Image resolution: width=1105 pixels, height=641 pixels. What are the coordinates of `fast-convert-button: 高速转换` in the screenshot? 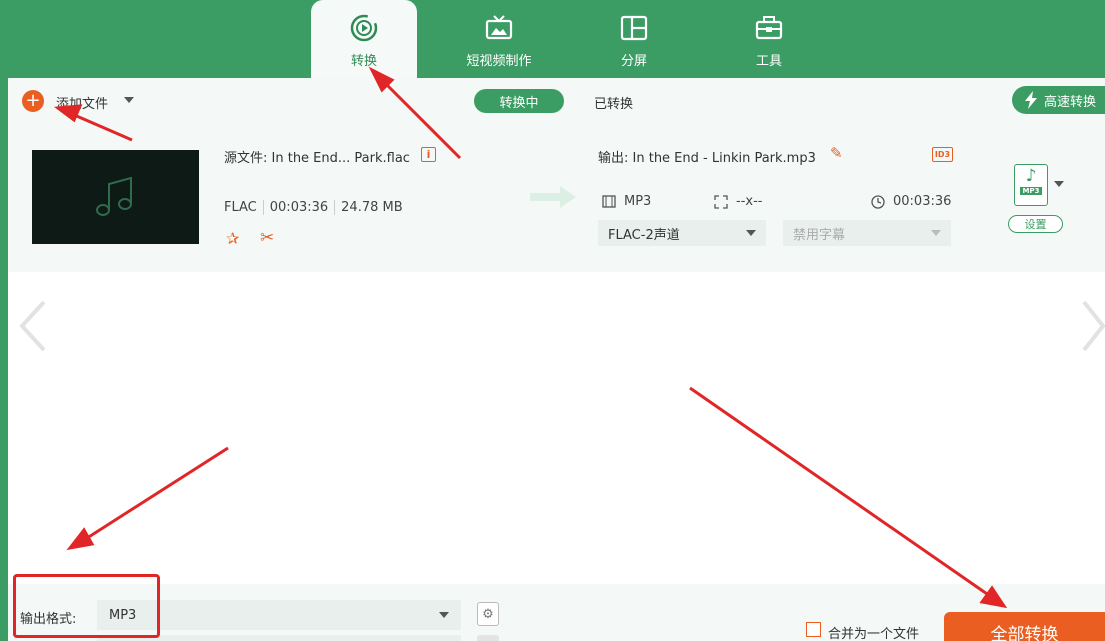 It's located at (1058, 100).